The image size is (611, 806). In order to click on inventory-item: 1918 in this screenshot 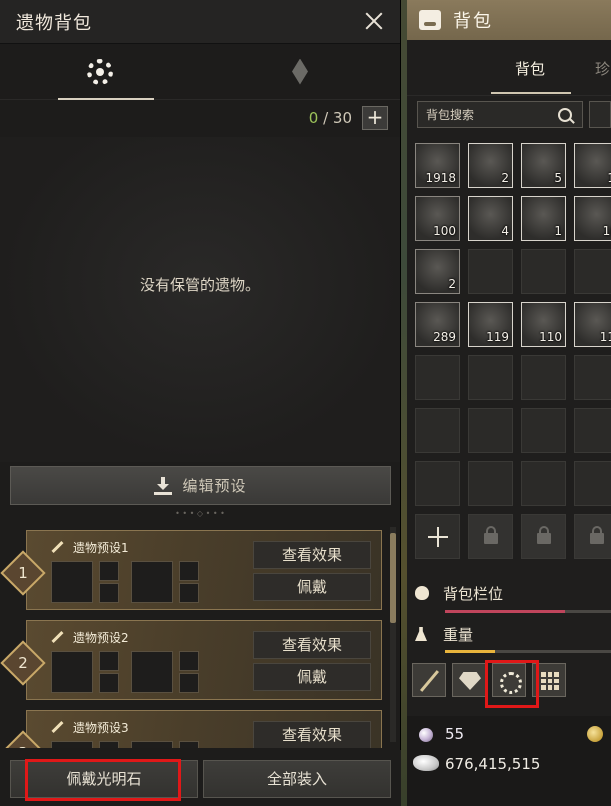, I will do `click(437, 165)`.